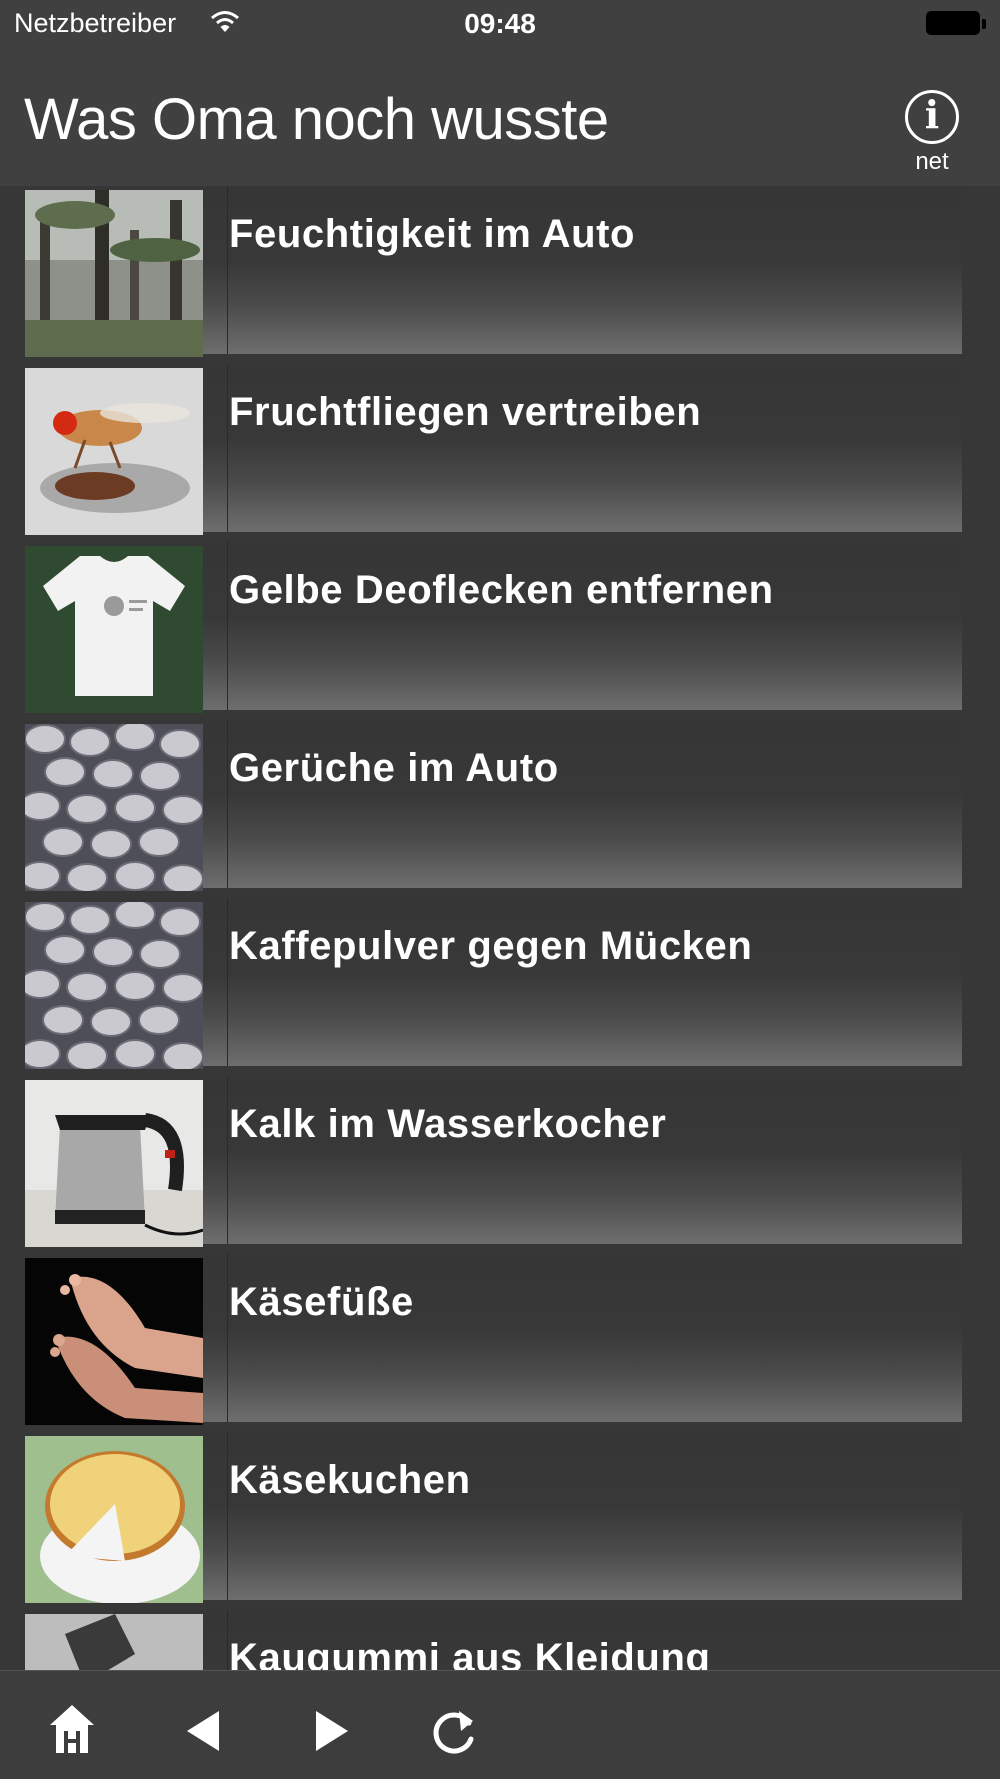  I want to click on list-item-title: Kalk im Wasserkocher, so click(448, 1124).